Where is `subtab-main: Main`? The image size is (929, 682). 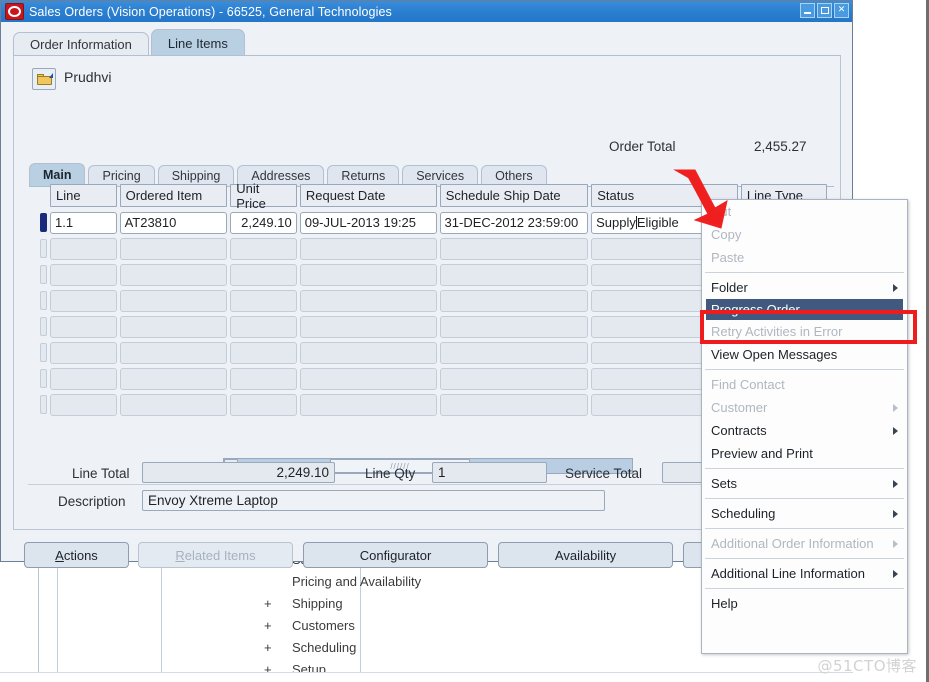 subtab-main: Main is located at coordinates (57, 174).